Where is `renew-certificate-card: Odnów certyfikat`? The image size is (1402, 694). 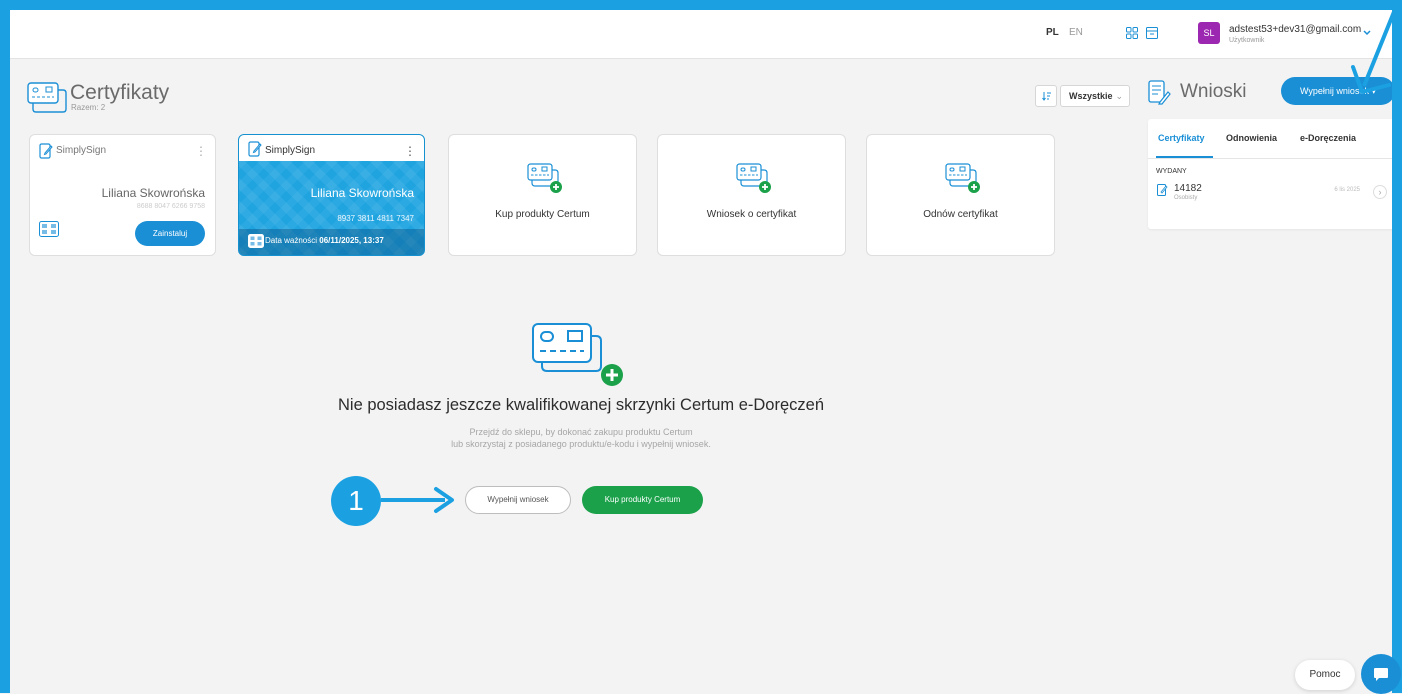
renew-certificate-card: Odnów certyfikat is located at coordinates (960, 195).